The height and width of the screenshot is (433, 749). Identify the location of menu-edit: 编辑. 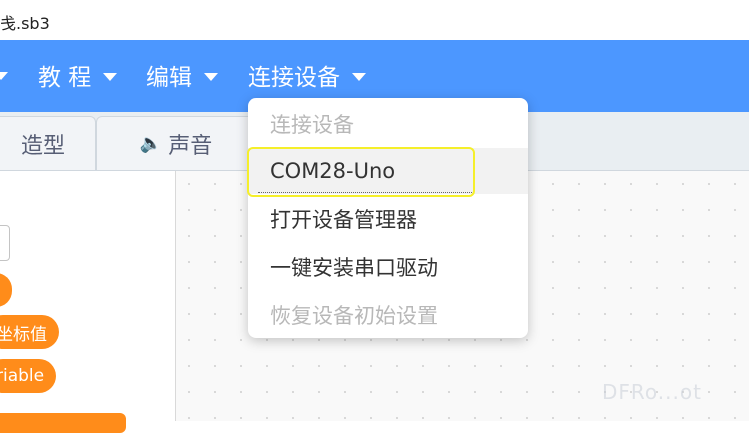
(182, 75).